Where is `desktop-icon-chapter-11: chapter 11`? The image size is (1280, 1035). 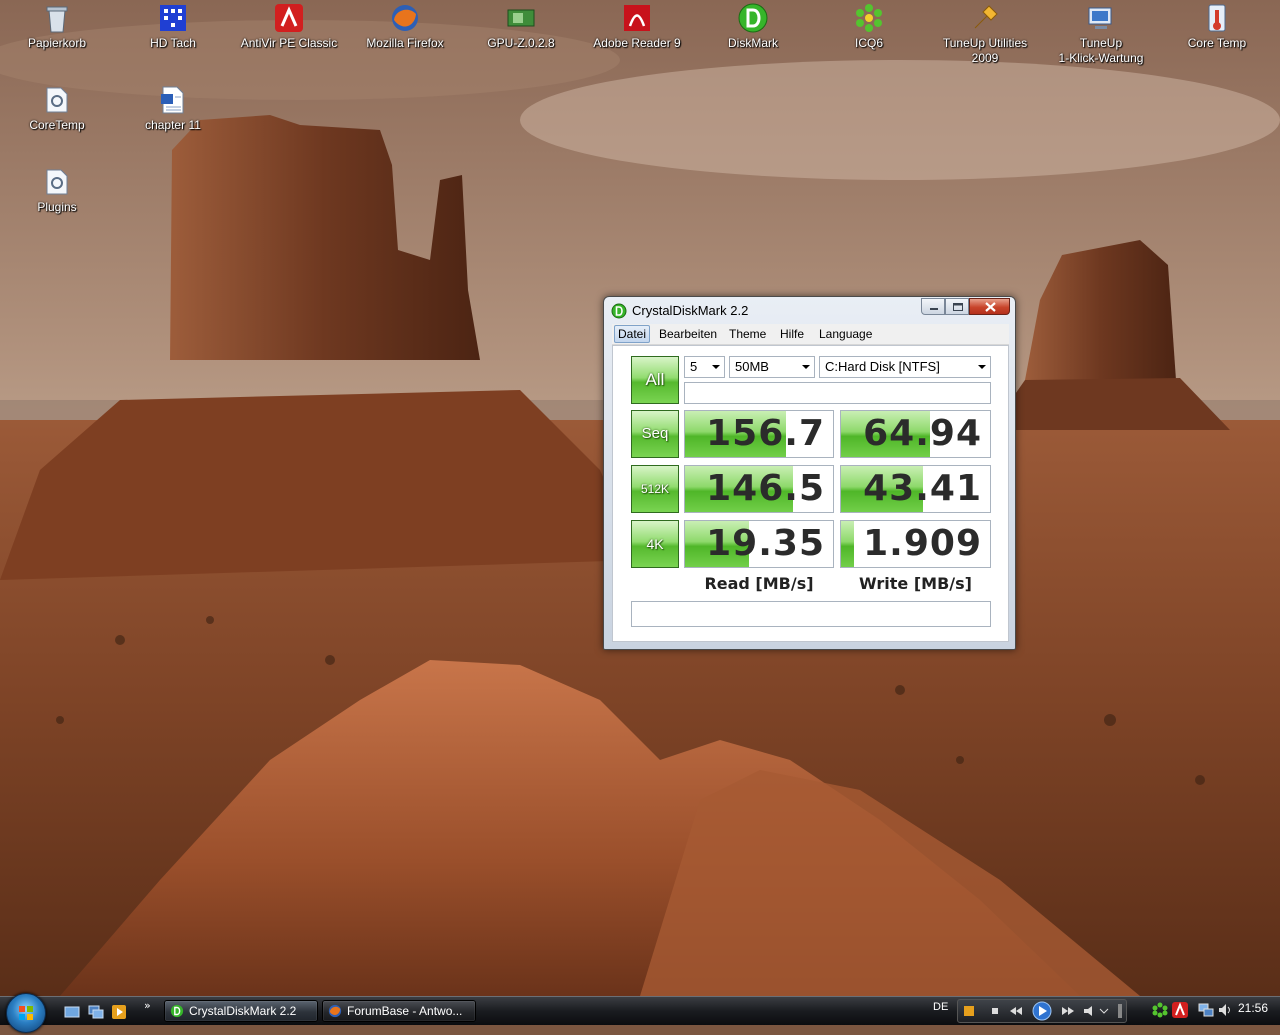 desktop-icon-chapter-11: chapter 11 is located at coordinates (173, 108).